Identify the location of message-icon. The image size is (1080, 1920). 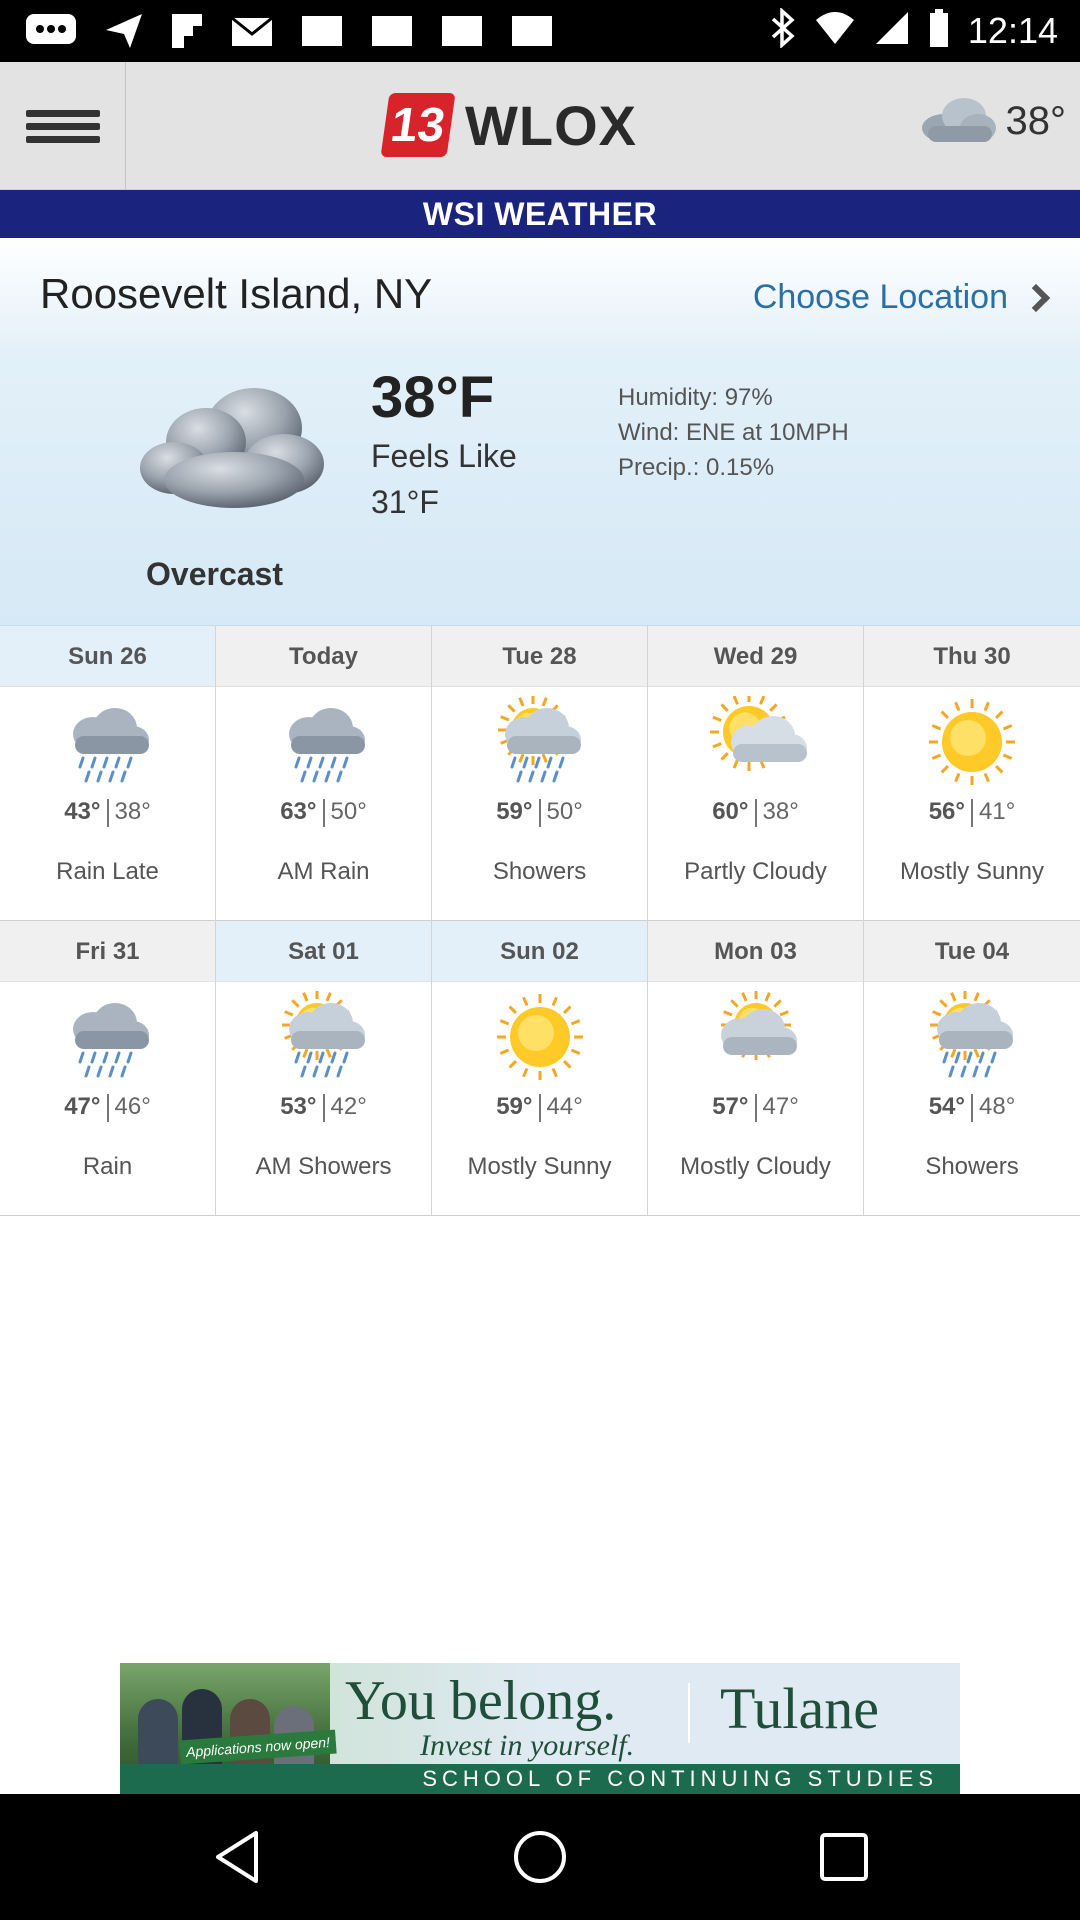
(51, 33).